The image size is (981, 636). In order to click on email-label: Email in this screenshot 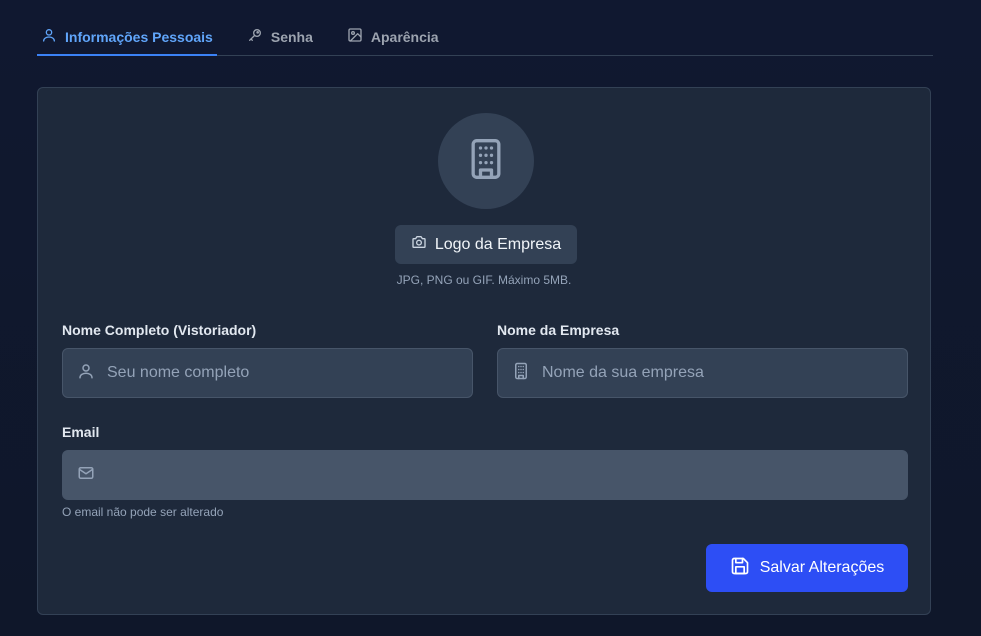, I will do `click(81, 432)`.